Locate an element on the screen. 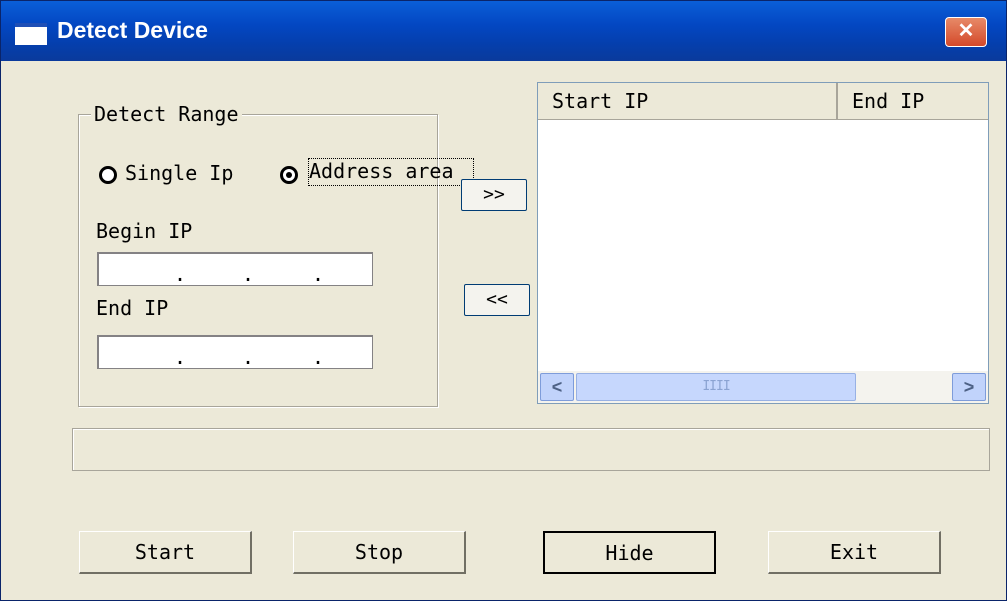 The image size is (1007, 601). column-header-end-ip: End IP is located at coordinates (913, 101).